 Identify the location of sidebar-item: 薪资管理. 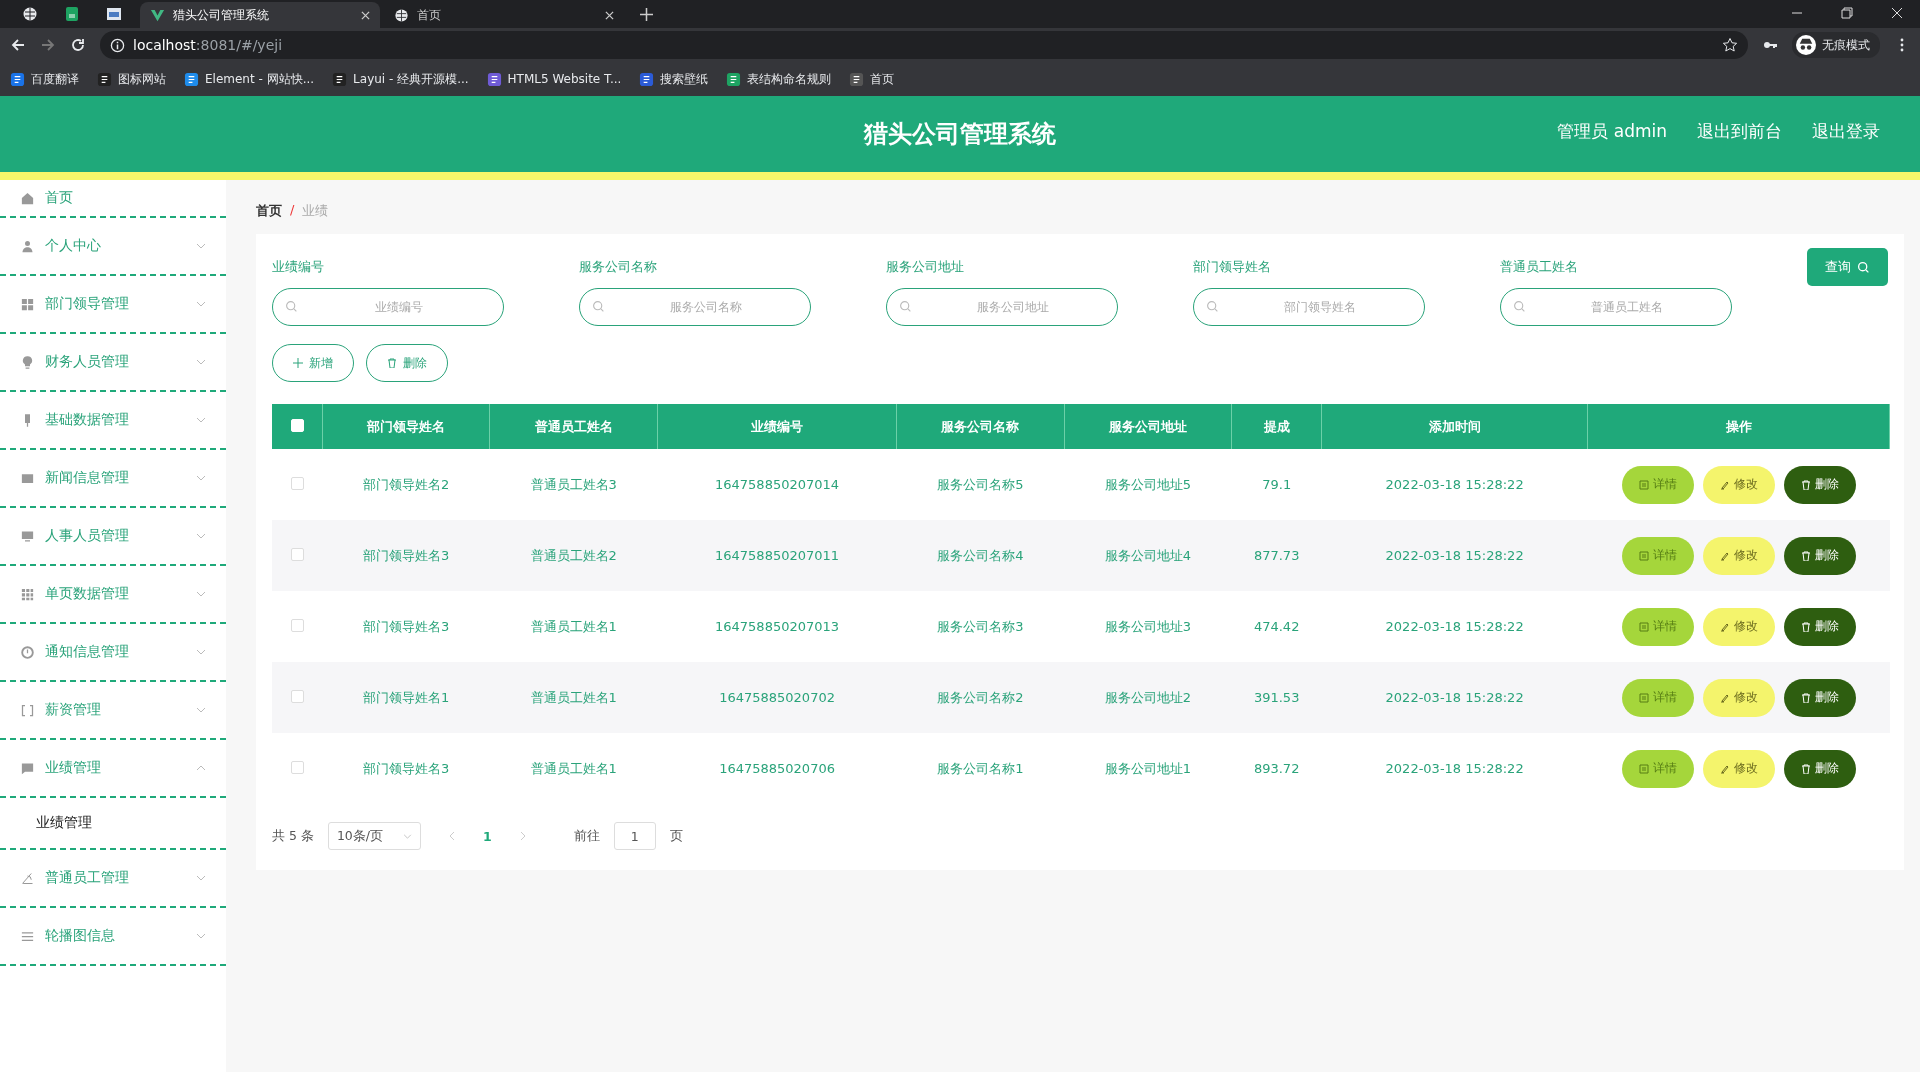
(113, 711).